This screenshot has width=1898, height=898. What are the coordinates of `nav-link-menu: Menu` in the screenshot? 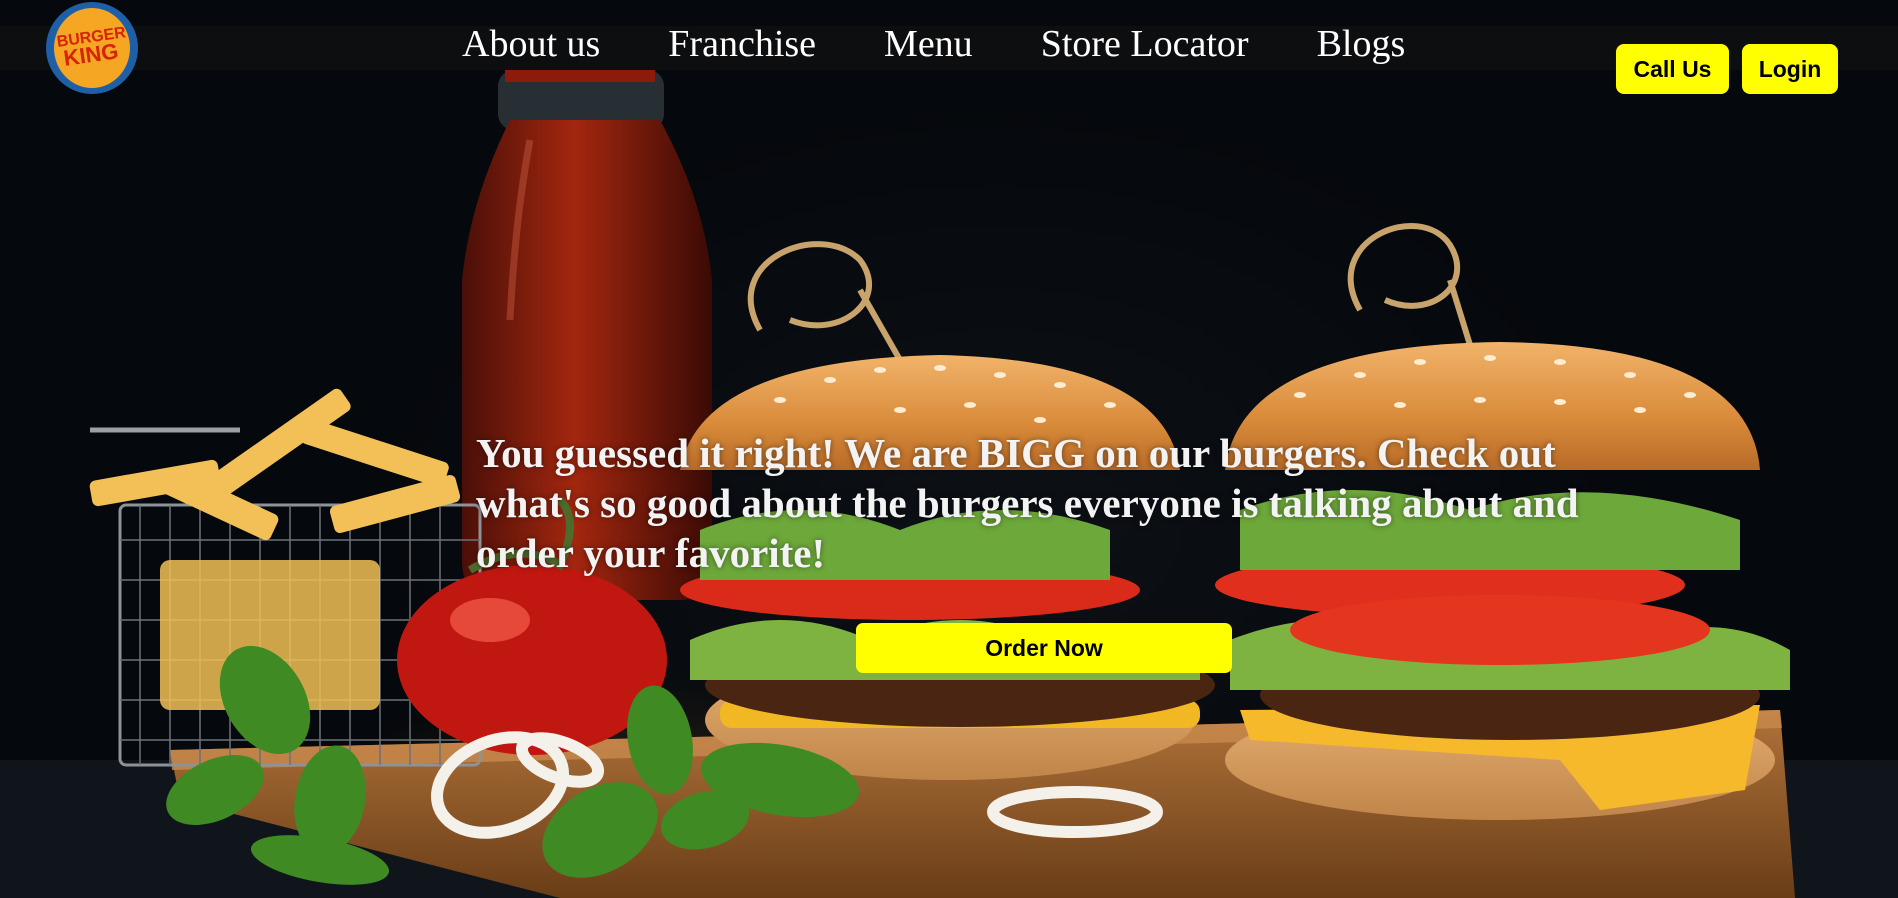 It's located at (928, 45).